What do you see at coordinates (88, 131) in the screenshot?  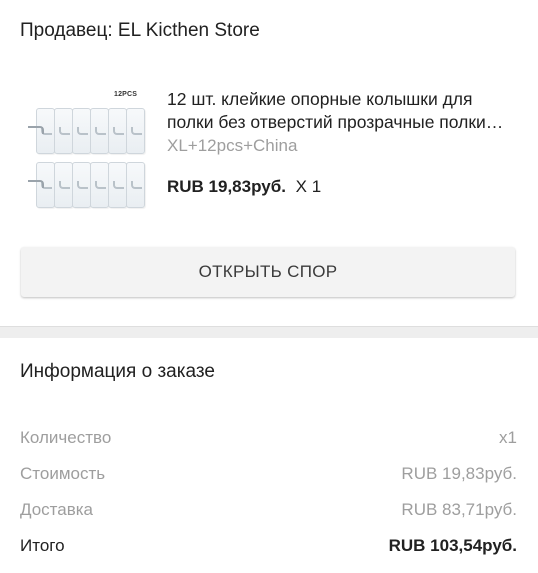 I see `hooks-row-top` at bounding box center [88, 131].